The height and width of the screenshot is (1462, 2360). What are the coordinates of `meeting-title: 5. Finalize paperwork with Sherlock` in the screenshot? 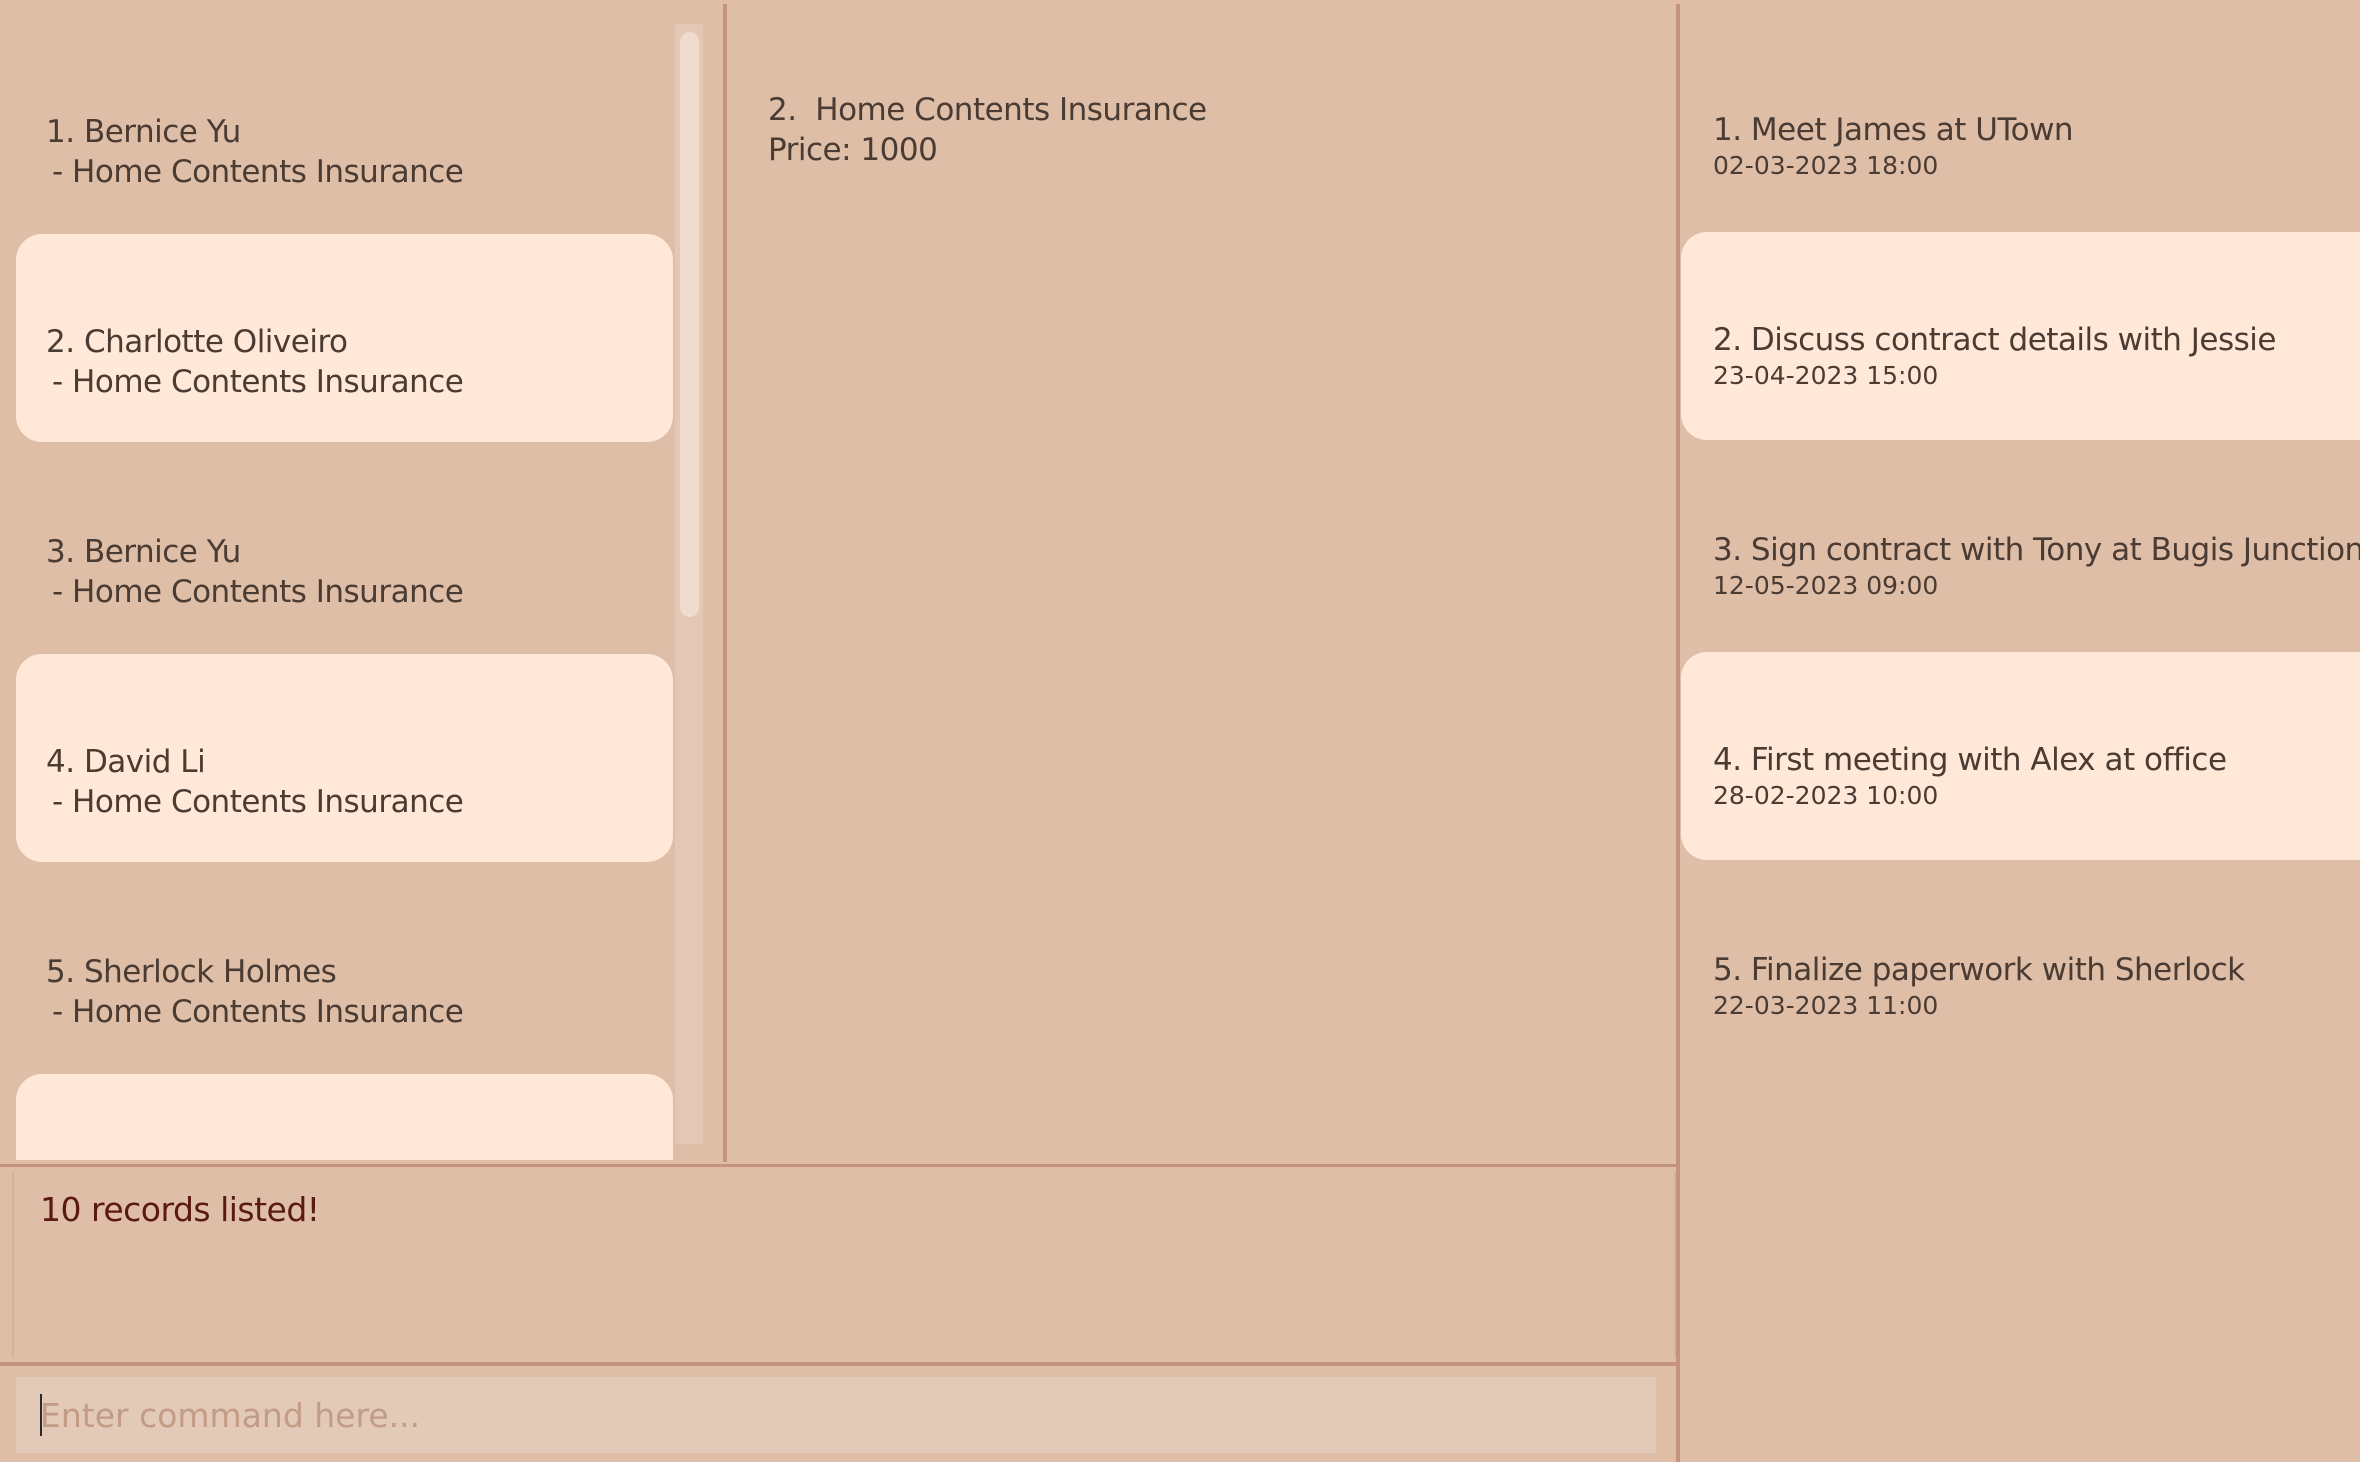 It's located at (1979, 970).